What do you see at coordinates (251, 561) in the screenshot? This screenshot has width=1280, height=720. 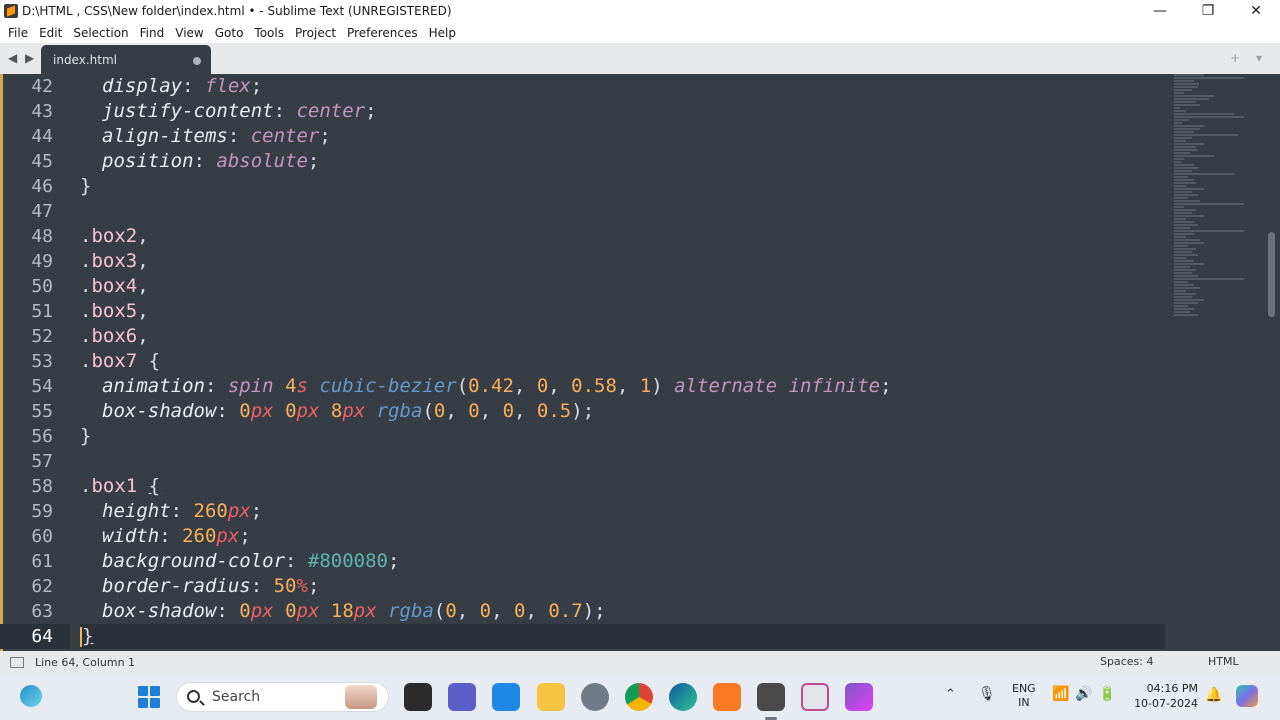 I see `code-line: background-color: #800080;` at bounding box center [251, 561].